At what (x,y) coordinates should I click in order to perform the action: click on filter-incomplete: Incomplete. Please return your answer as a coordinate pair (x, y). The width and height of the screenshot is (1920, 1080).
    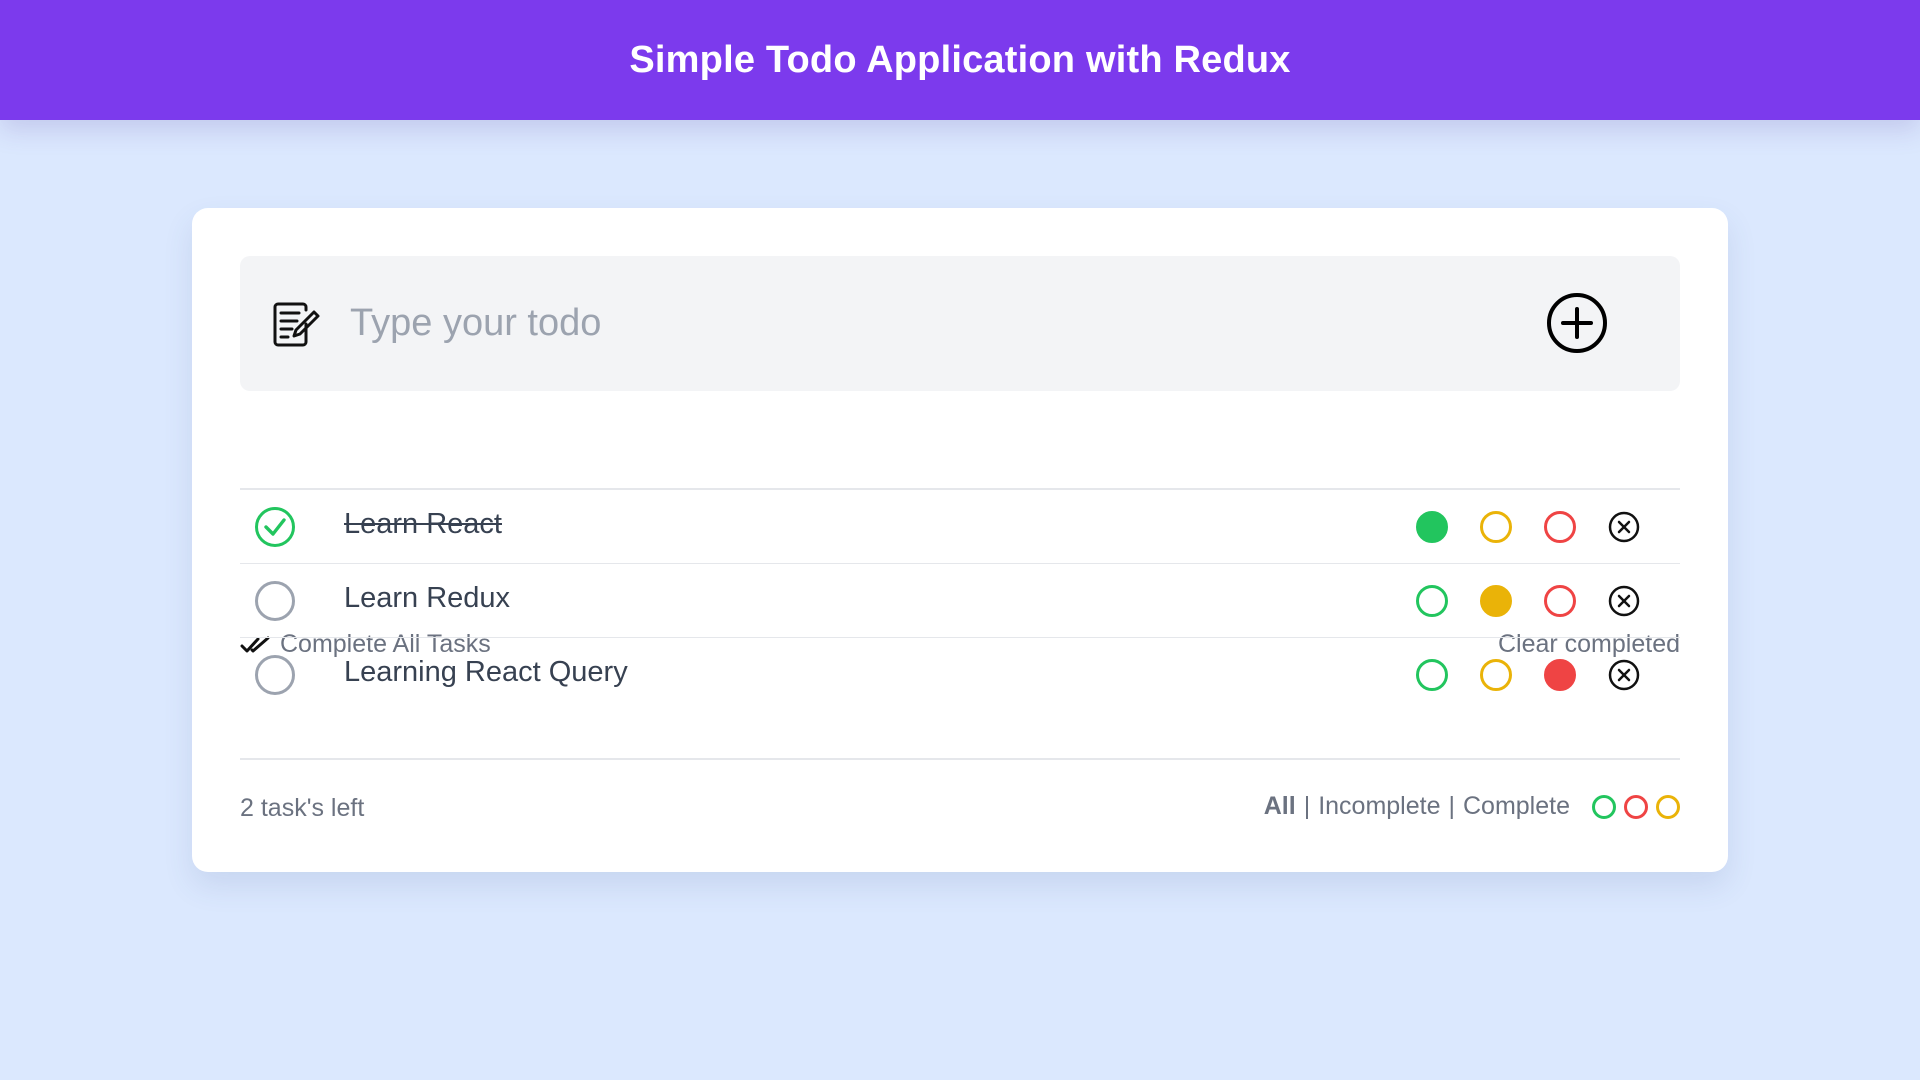
    Looking at the image, I should click on (1379, 806).